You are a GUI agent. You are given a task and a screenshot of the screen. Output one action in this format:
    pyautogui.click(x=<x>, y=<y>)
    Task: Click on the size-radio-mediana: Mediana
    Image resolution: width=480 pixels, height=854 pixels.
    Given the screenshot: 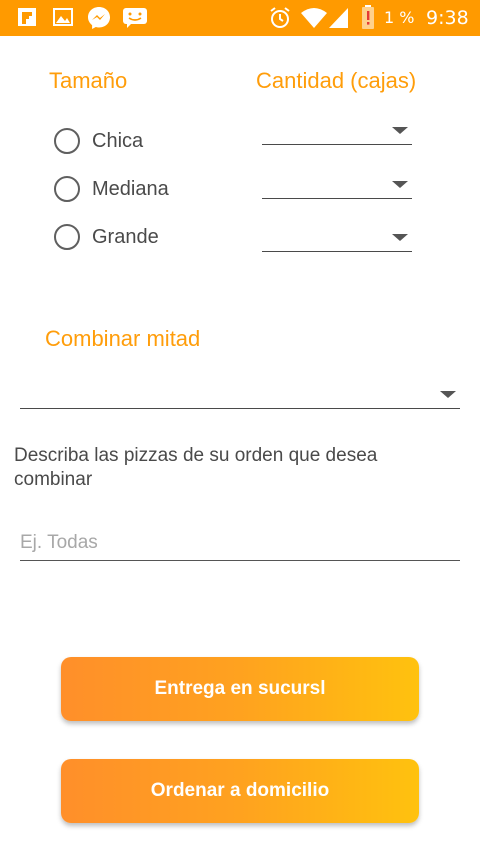 What is the action you would take?
    pyautogui.click(x=111, y=189)
    